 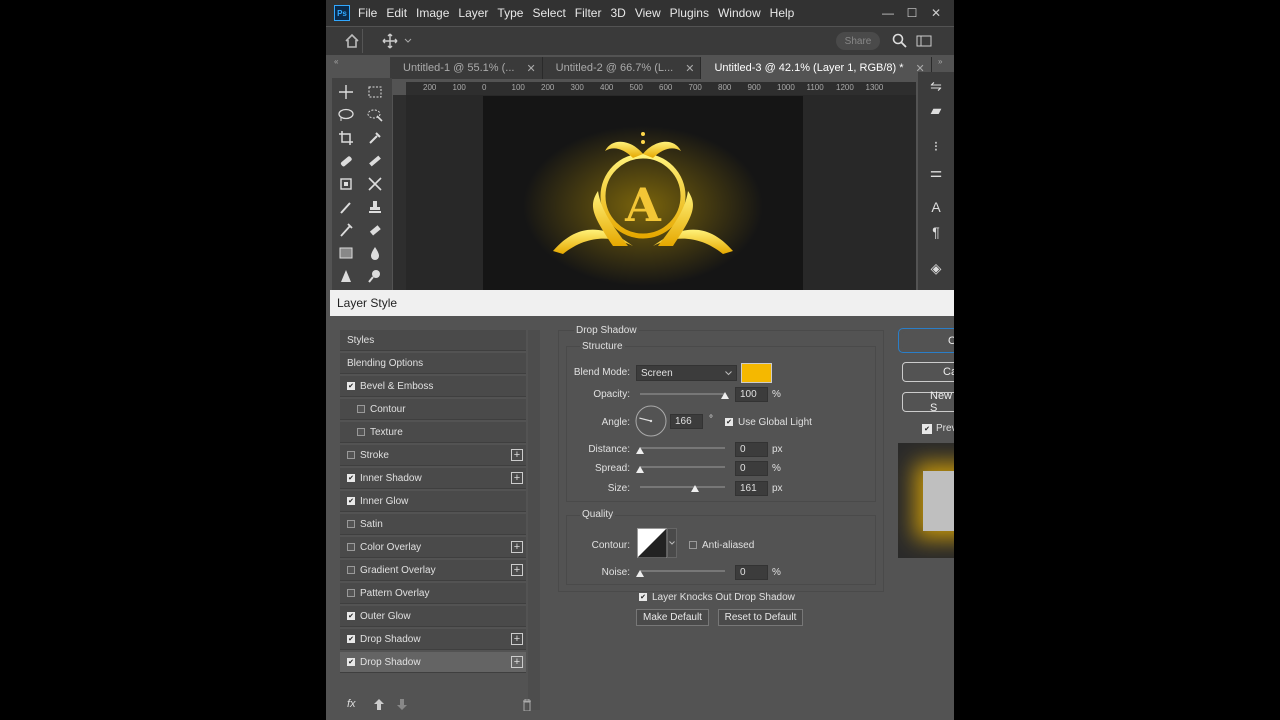 I want to click on adjustments-panel-icon: ⚌, so click(x=936, y=172).